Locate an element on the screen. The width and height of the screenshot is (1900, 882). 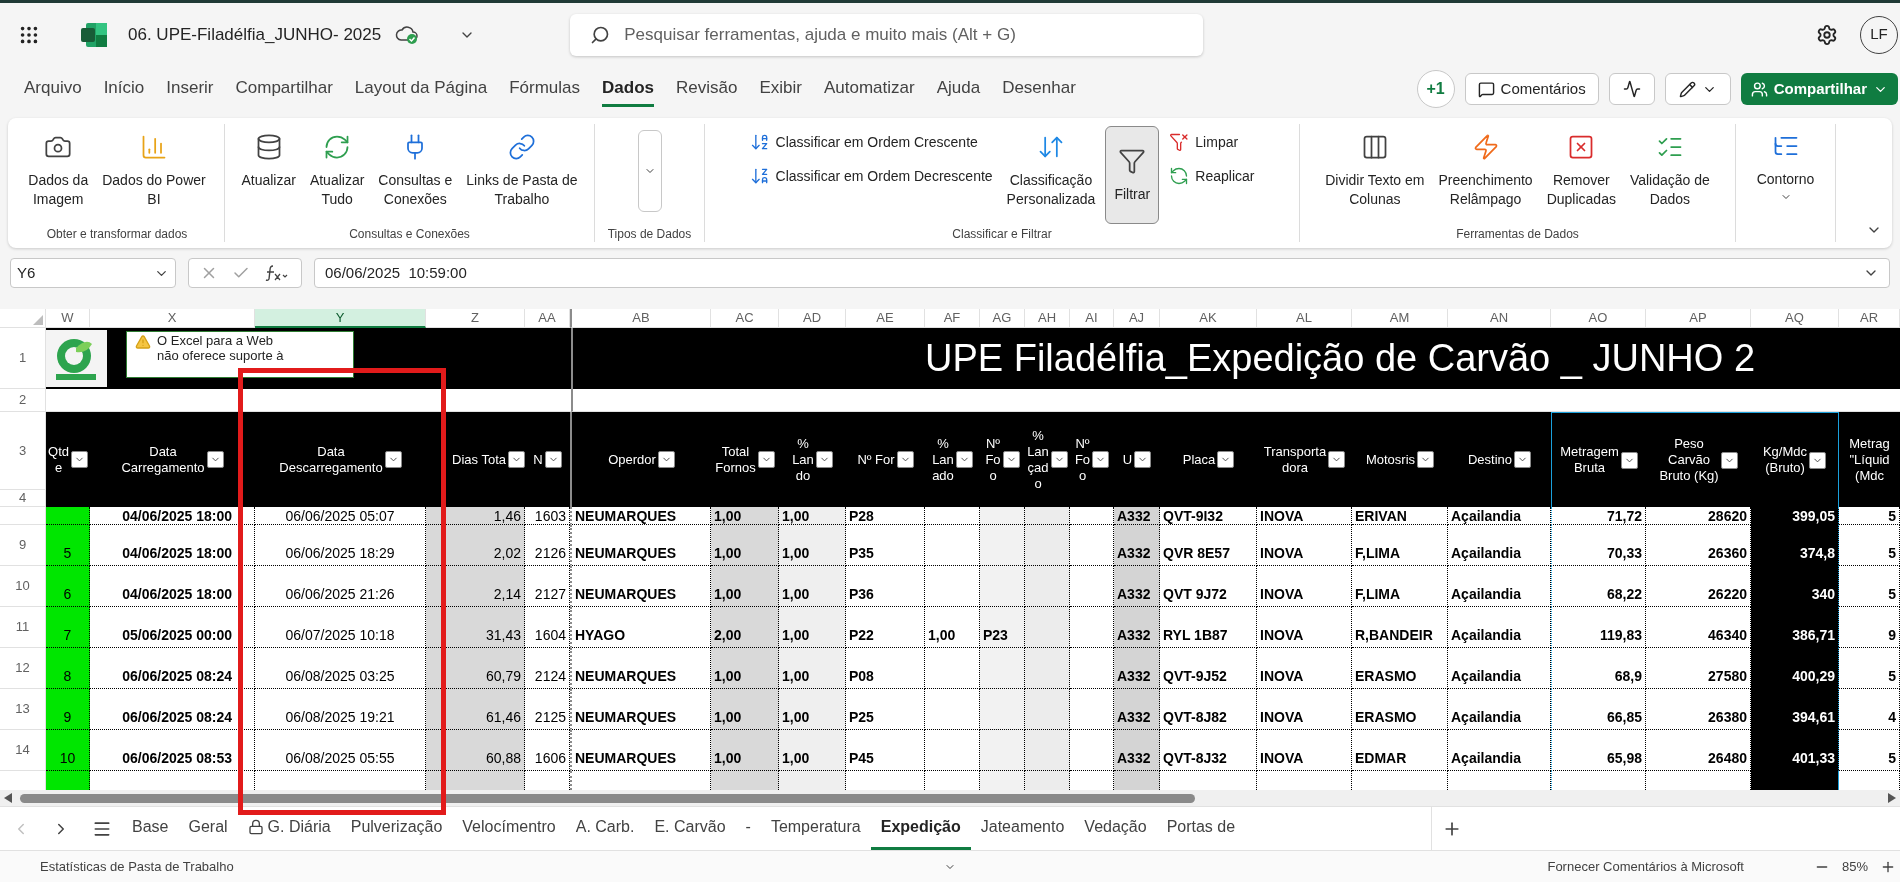
menu-tab: Inserir is located at coordinates (190, 89).